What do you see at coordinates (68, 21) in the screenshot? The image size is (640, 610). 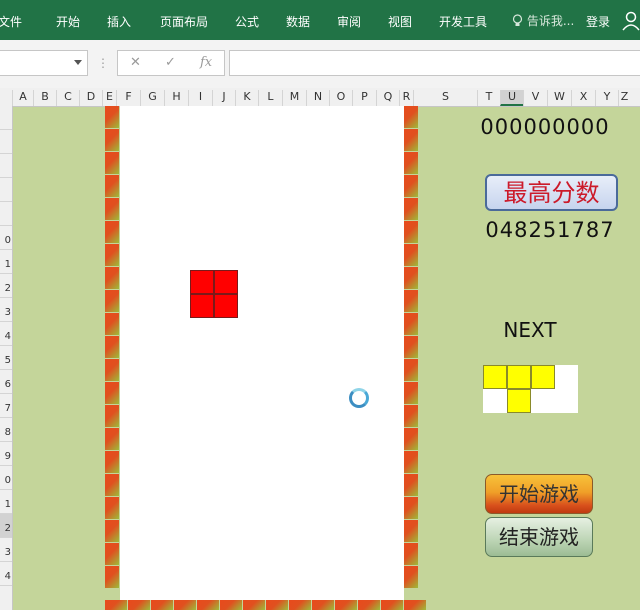 I see `tab-home: 开始` at bounding box center [68, 21].